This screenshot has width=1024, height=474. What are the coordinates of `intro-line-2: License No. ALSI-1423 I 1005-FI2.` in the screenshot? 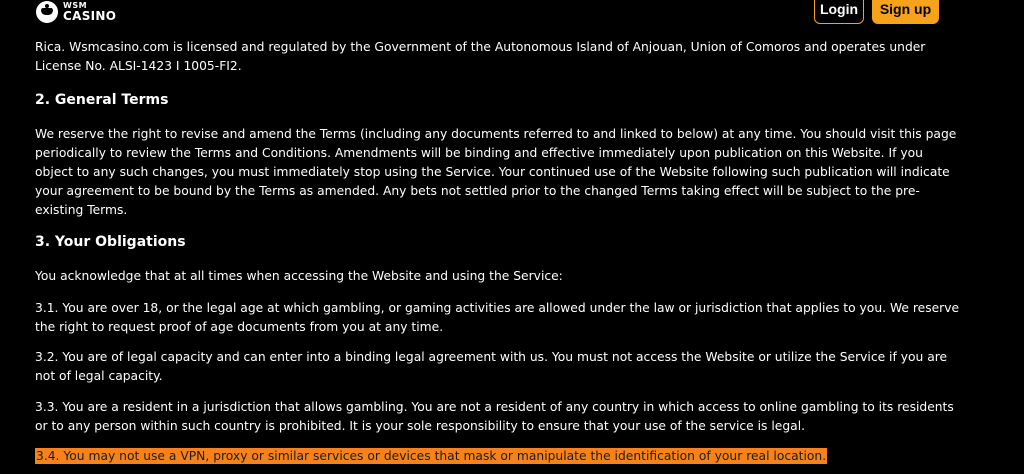 It's located at (138, 66).